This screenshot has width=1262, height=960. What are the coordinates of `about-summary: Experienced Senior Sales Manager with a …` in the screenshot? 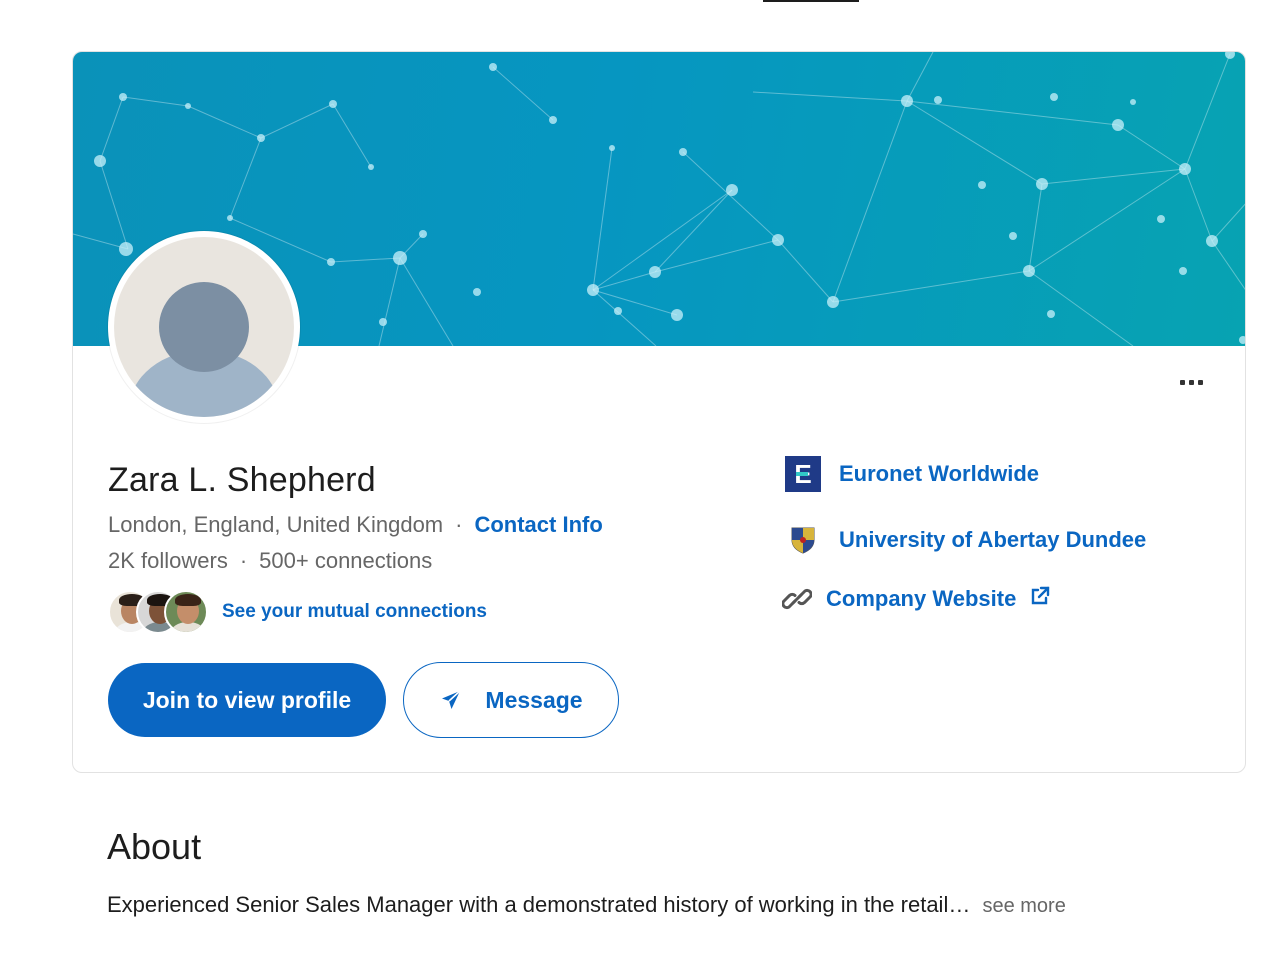 It's located at (586, 905).